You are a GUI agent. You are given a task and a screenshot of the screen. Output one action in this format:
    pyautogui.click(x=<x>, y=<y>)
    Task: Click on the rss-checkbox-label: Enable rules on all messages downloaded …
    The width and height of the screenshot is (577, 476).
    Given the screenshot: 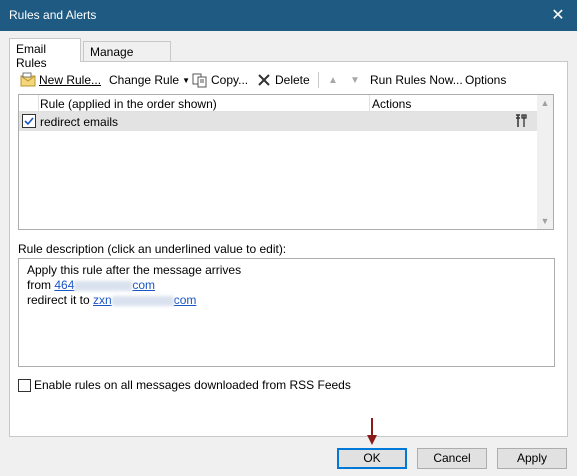 What is the action you would take?
    pyautogui.click(x=192, y=385)
    